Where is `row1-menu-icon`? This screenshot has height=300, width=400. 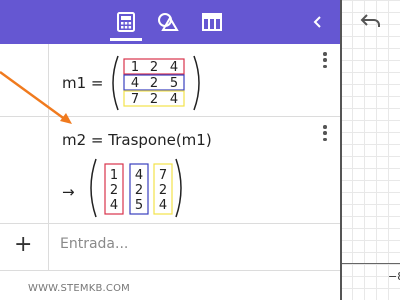
row1-menu-icon is located at coordinates (325, 60).